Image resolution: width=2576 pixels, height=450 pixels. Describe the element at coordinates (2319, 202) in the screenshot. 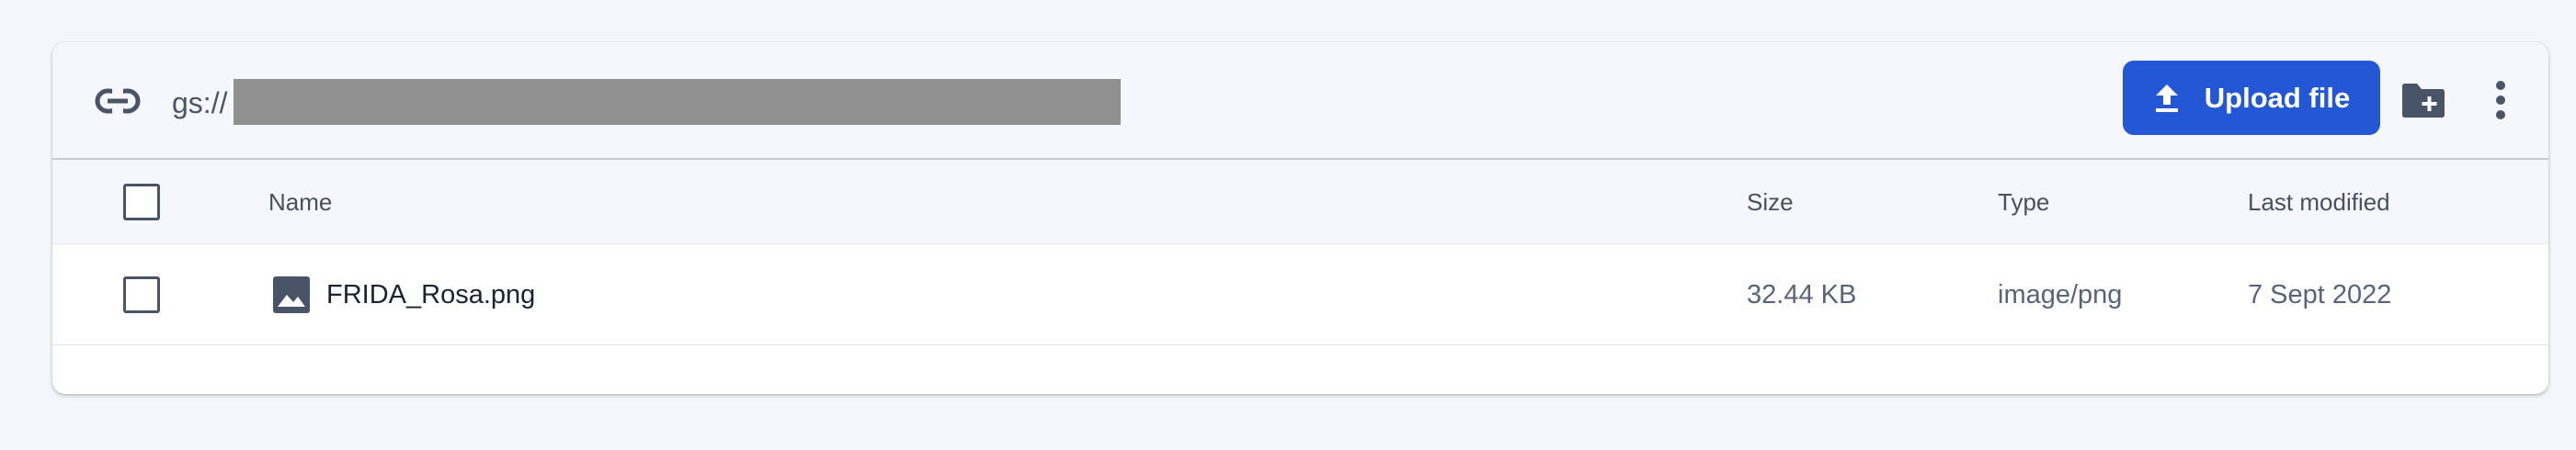

I see `column-header-last-modified: Last modified` at that location.